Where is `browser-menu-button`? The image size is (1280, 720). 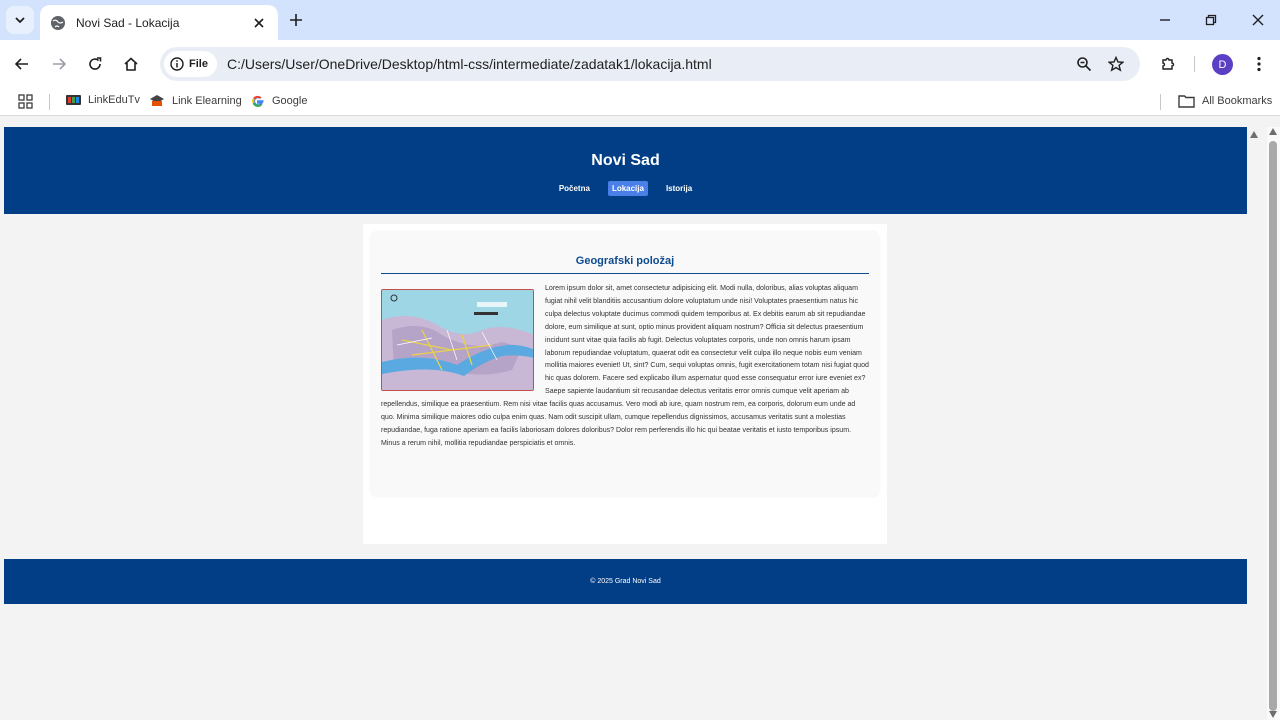
browser-menu-button is located at coordinates (1259, 64).